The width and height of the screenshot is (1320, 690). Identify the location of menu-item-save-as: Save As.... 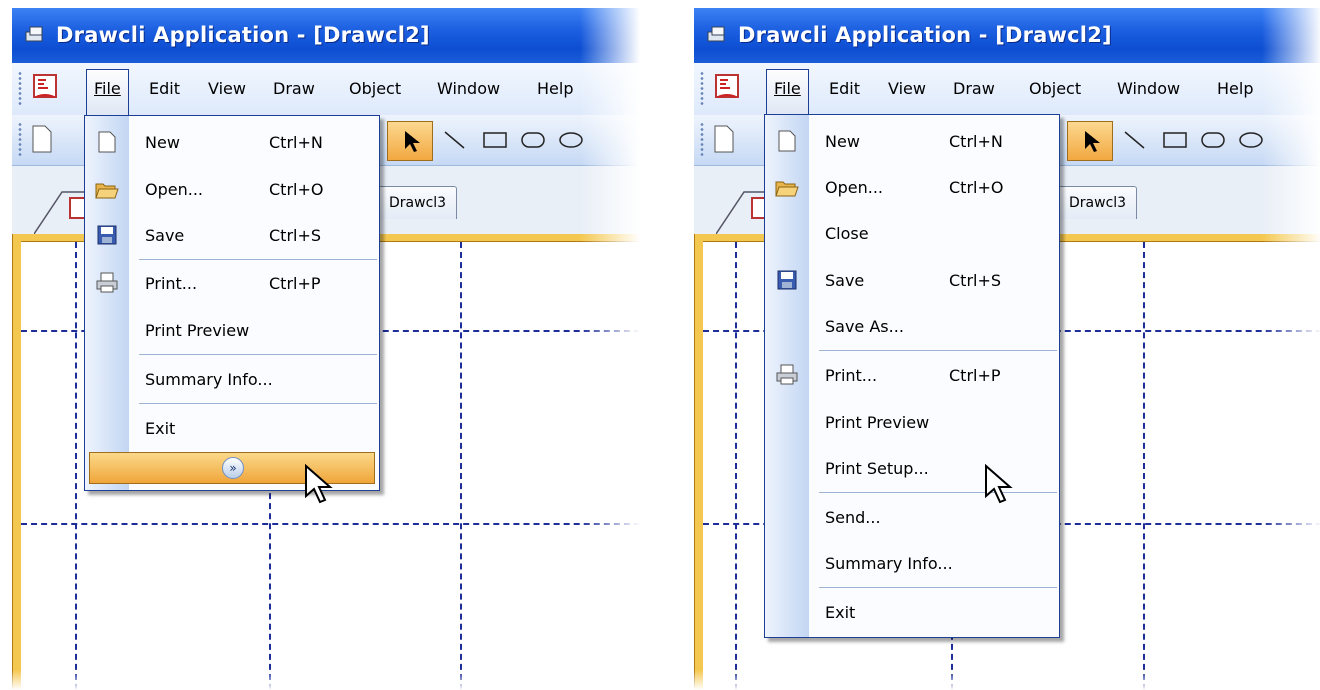
(912, 327).